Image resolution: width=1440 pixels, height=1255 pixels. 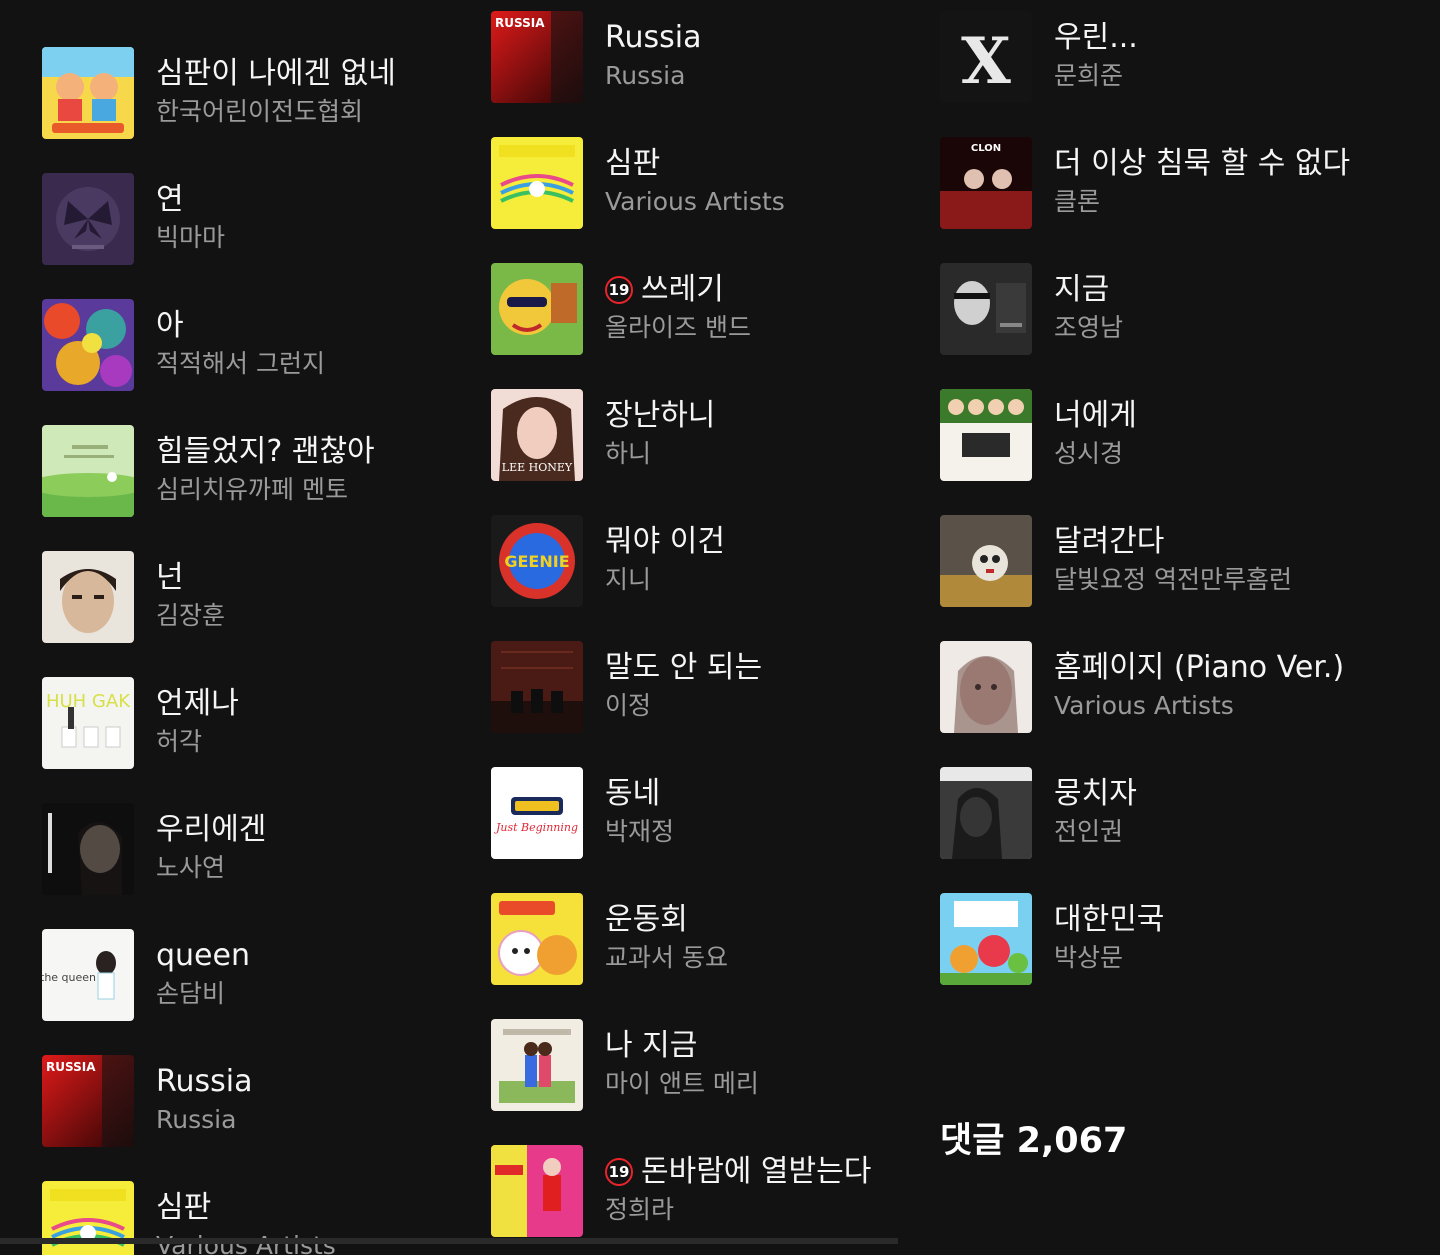 What do you see at coordinates (321, 956) in the screenshot?
I see `song-title: queen` at bounding box center [321, 956].